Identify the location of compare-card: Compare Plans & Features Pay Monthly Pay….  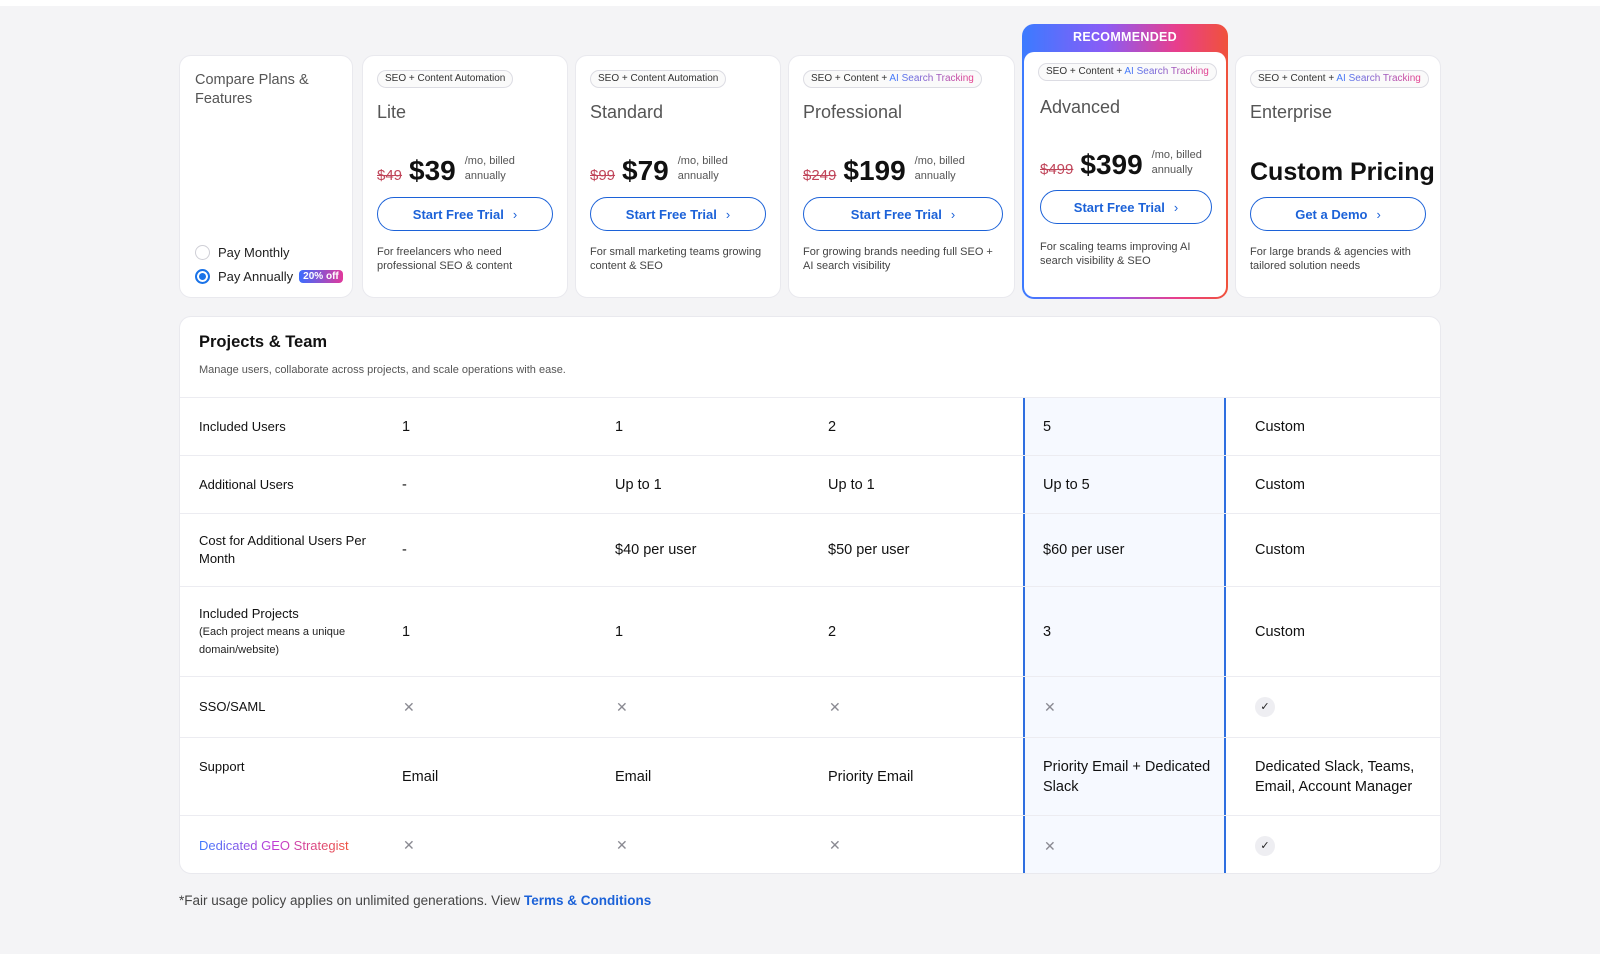
(266, 176).